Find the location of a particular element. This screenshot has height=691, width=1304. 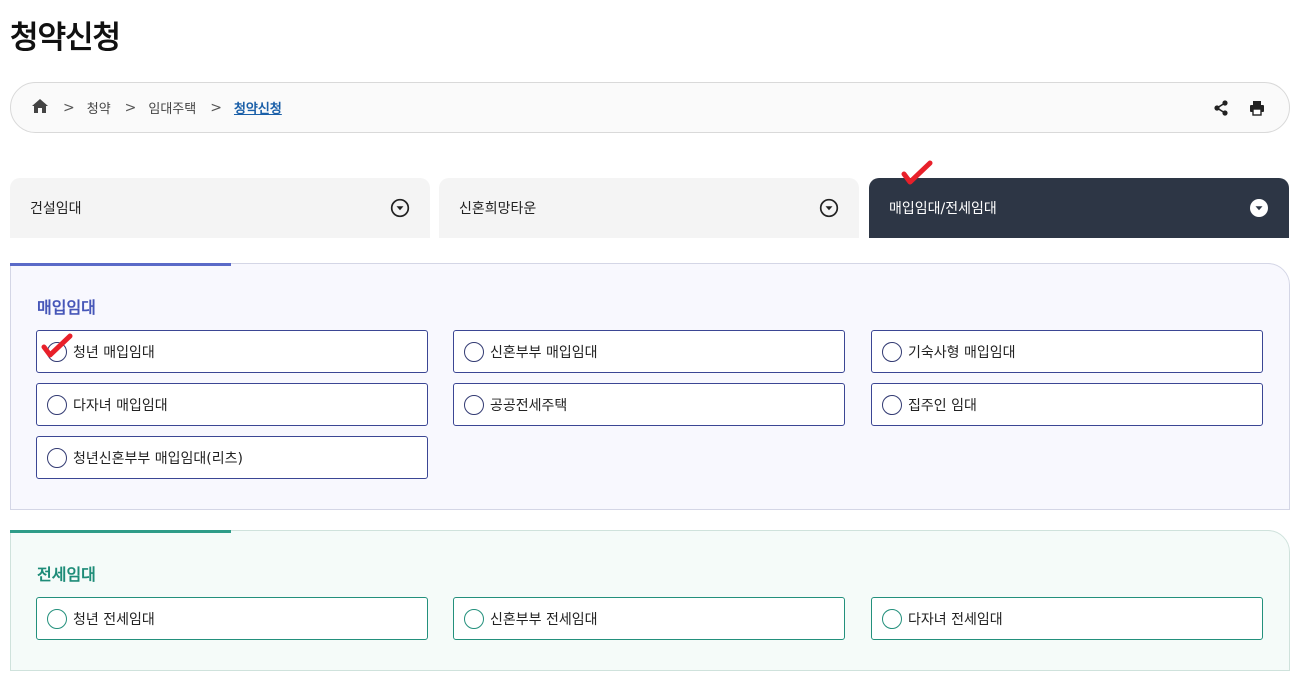

share-icon is located at coordinates (1221, 107).